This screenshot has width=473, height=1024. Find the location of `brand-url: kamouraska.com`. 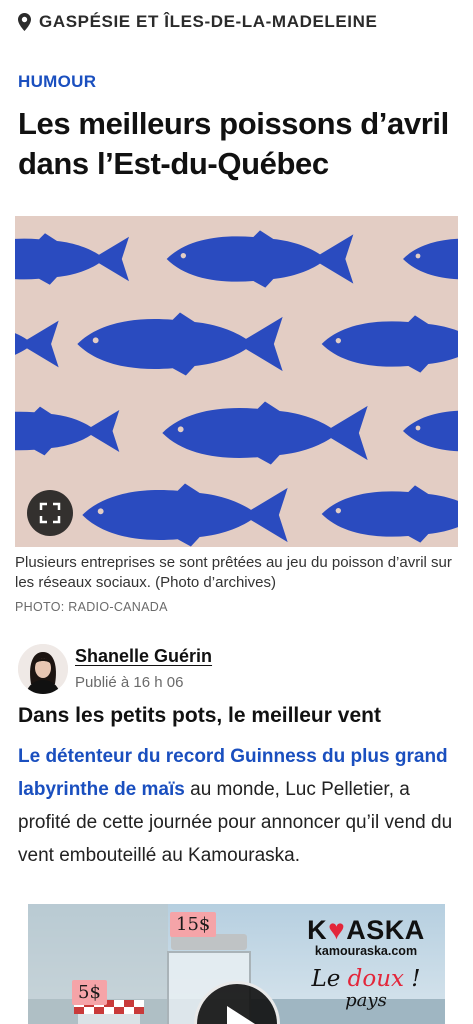

brand-url: kamouraska.com is located at coordinates (366, 951).